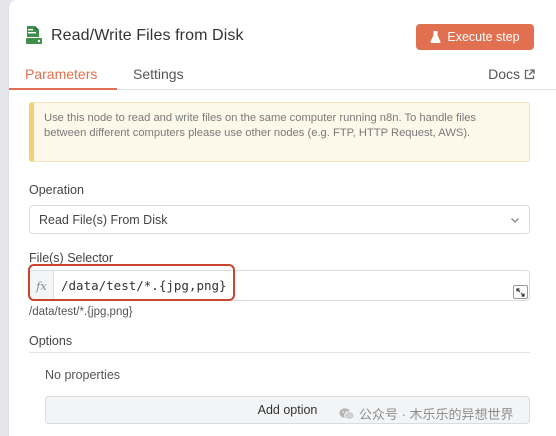 This screenshot has width=556, height=436. I want to click on operation-select: Read File(s) From Disk, so click(279, 219).